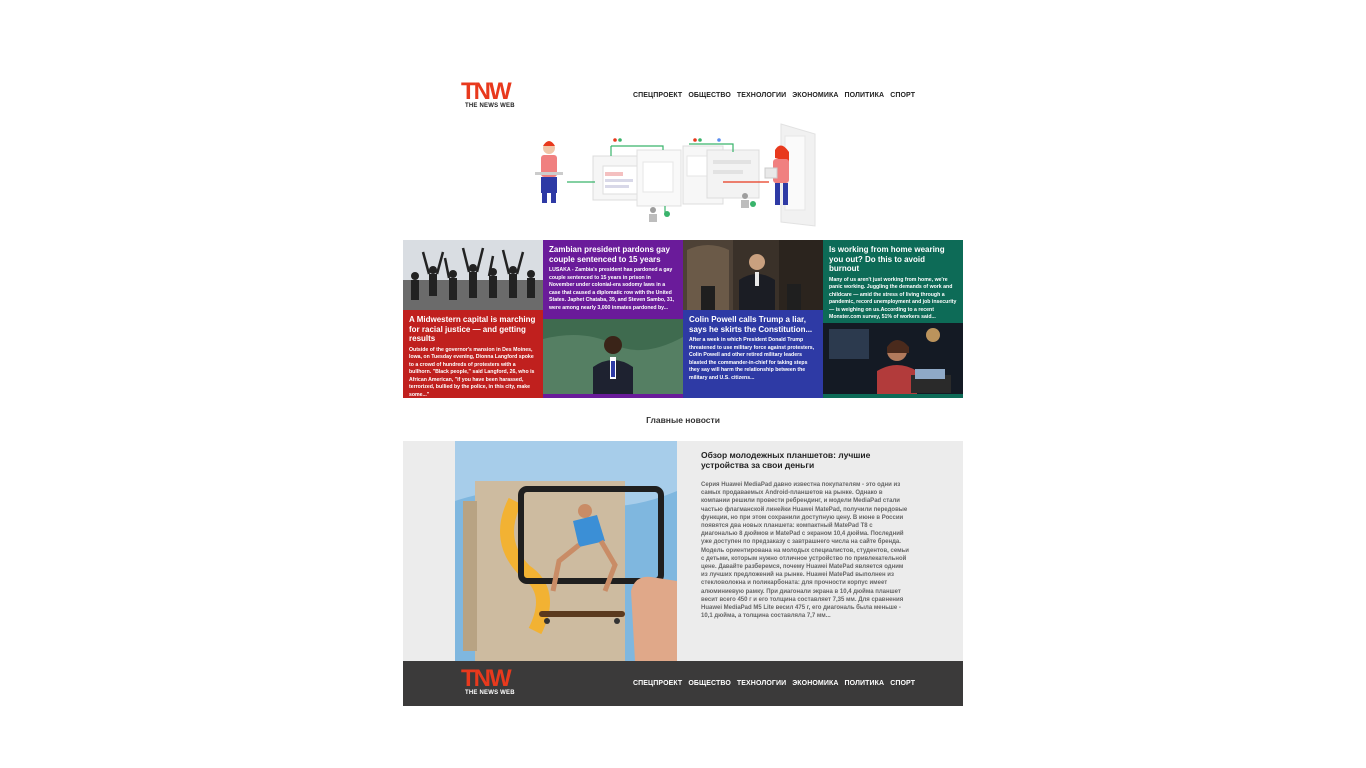 This screenshot has height=768, width=1366. Describe the element at coordinates (486, 678) in the screenshot. I see `footer-logo-mark: TNW` at that location.